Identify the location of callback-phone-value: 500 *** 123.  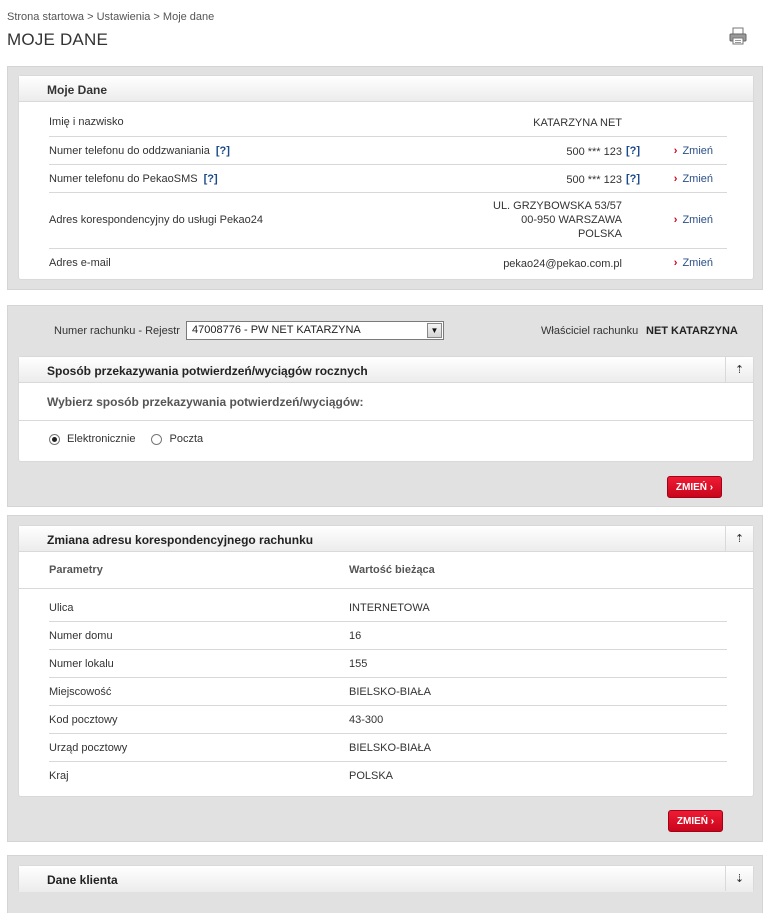
(594, 152).